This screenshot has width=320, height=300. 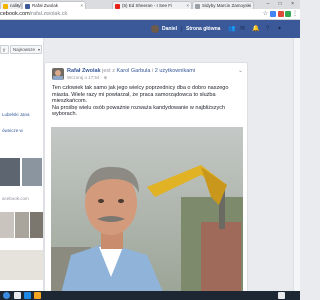 I want to click on divider, so click(x=181, y=29).